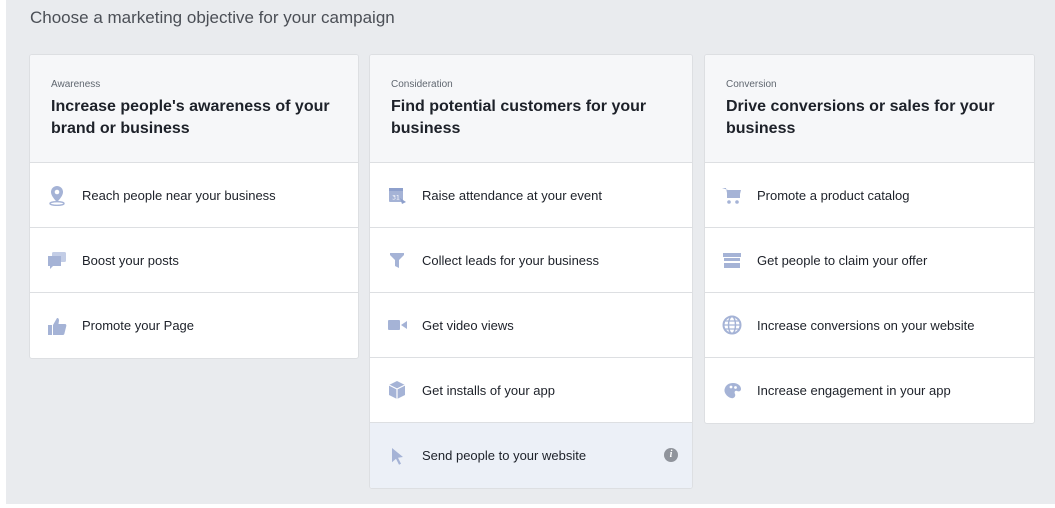 The height and width of the screenshot is (508, 1055). What do you see at coordinates (833, 195) in the screenshot?
I see `item-label: Promote a product catalog` at bounding box center [833, 195].